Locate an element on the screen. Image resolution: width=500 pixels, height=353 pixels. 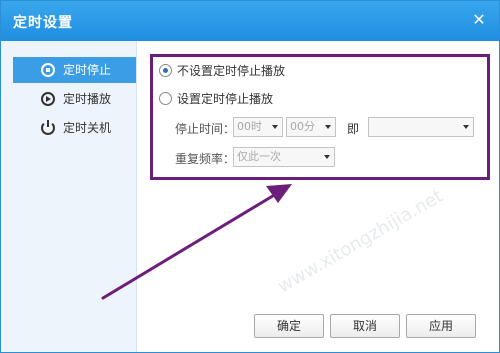
close-icon: ✕ is located at coordinates (479, 20).